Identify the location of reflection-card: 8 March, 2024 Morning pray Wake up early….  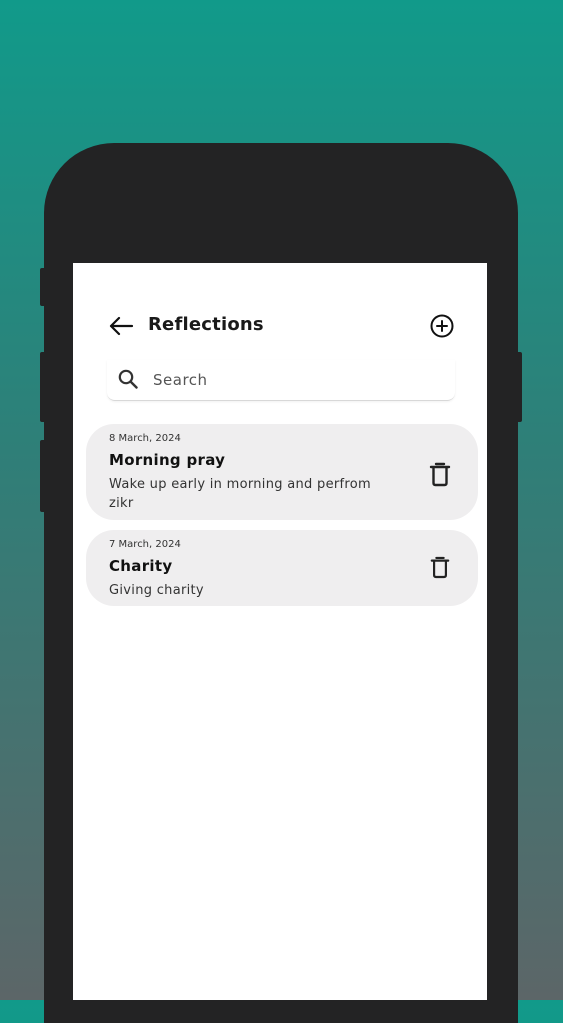
(282, 472).